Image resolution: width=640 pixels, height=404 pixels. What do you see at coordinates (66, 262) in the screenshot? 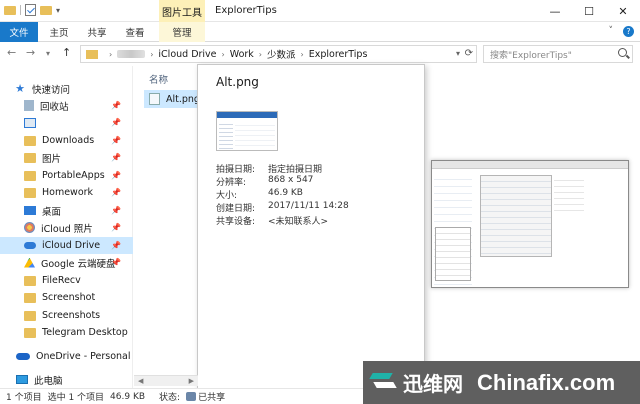
I see `sidebar-item-google-drive: Google 云端硬盘 📌` at bounding box center [66, 262].